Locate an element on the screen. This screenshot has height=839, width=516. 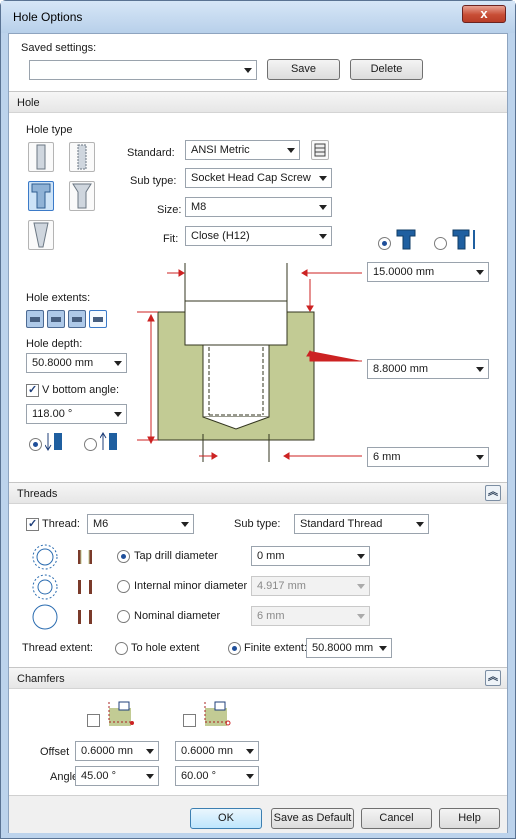
table-icon is located at coordinates (320, 150).